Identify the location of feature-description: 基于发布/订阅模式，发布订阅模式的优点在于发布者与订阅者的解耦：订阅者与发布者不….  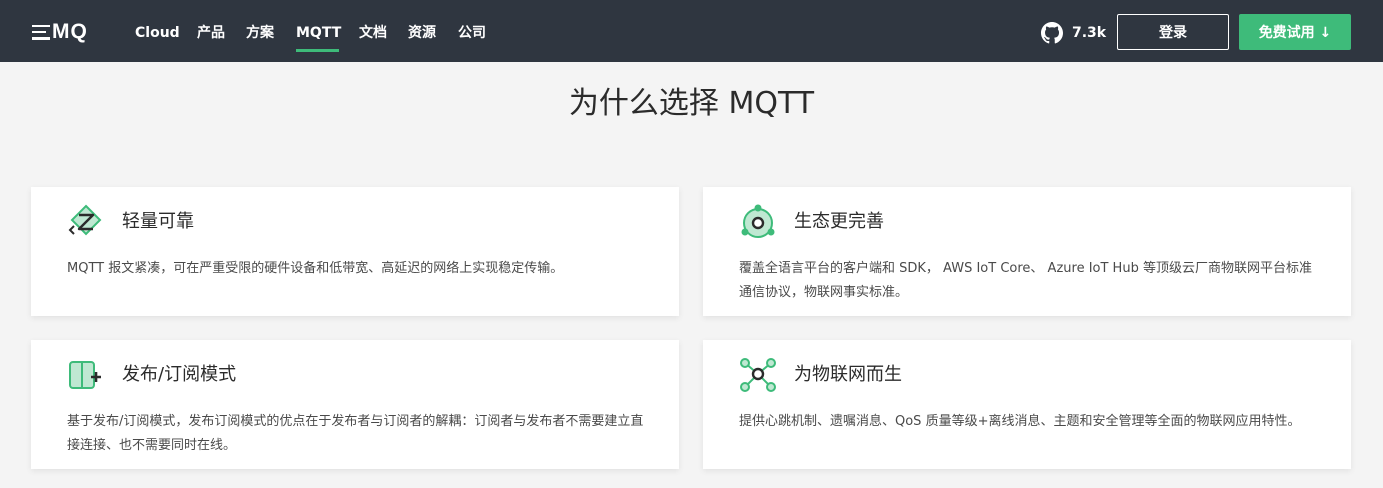
(355, 433).